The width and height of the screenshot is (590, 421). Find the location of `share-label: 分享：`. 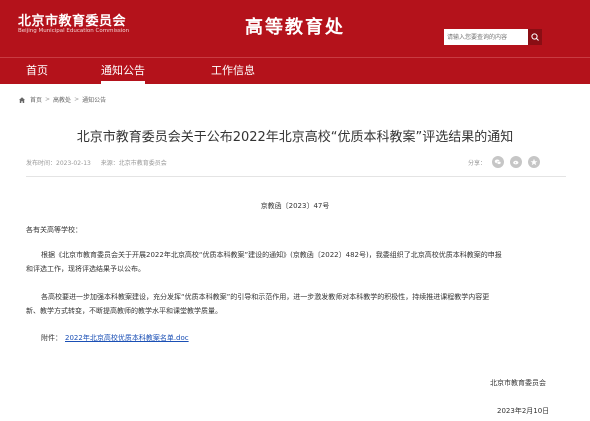

share-label: 分享： is located at coordinates (477, 163).